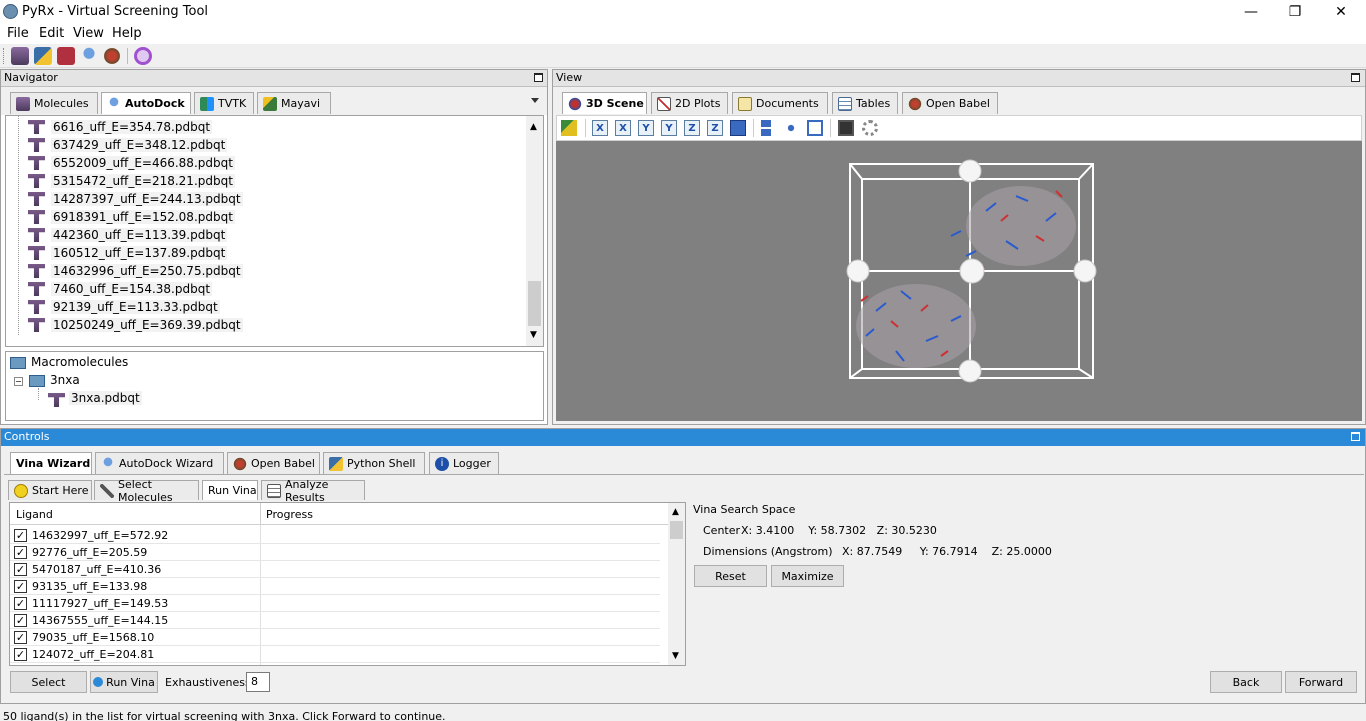 The height and width of the screenshot is (721, 1366). What do you see at coordinates (1295, 12) in the screenshot?
I see `maximize-button: ❐` at bounding box center [1295, 12].